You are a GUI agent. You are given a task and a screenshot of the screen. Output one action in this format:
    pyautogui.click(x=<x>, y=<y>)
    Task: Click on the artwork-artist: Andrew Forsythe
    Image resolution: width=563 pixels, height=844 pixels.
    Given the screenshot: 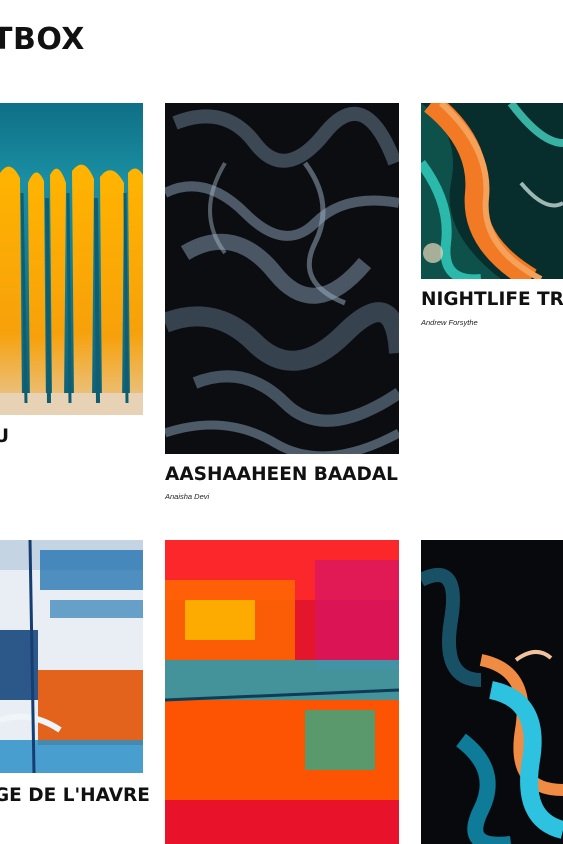 What is the action you would take?
    pyautogui.click(x=449, y=322)
    